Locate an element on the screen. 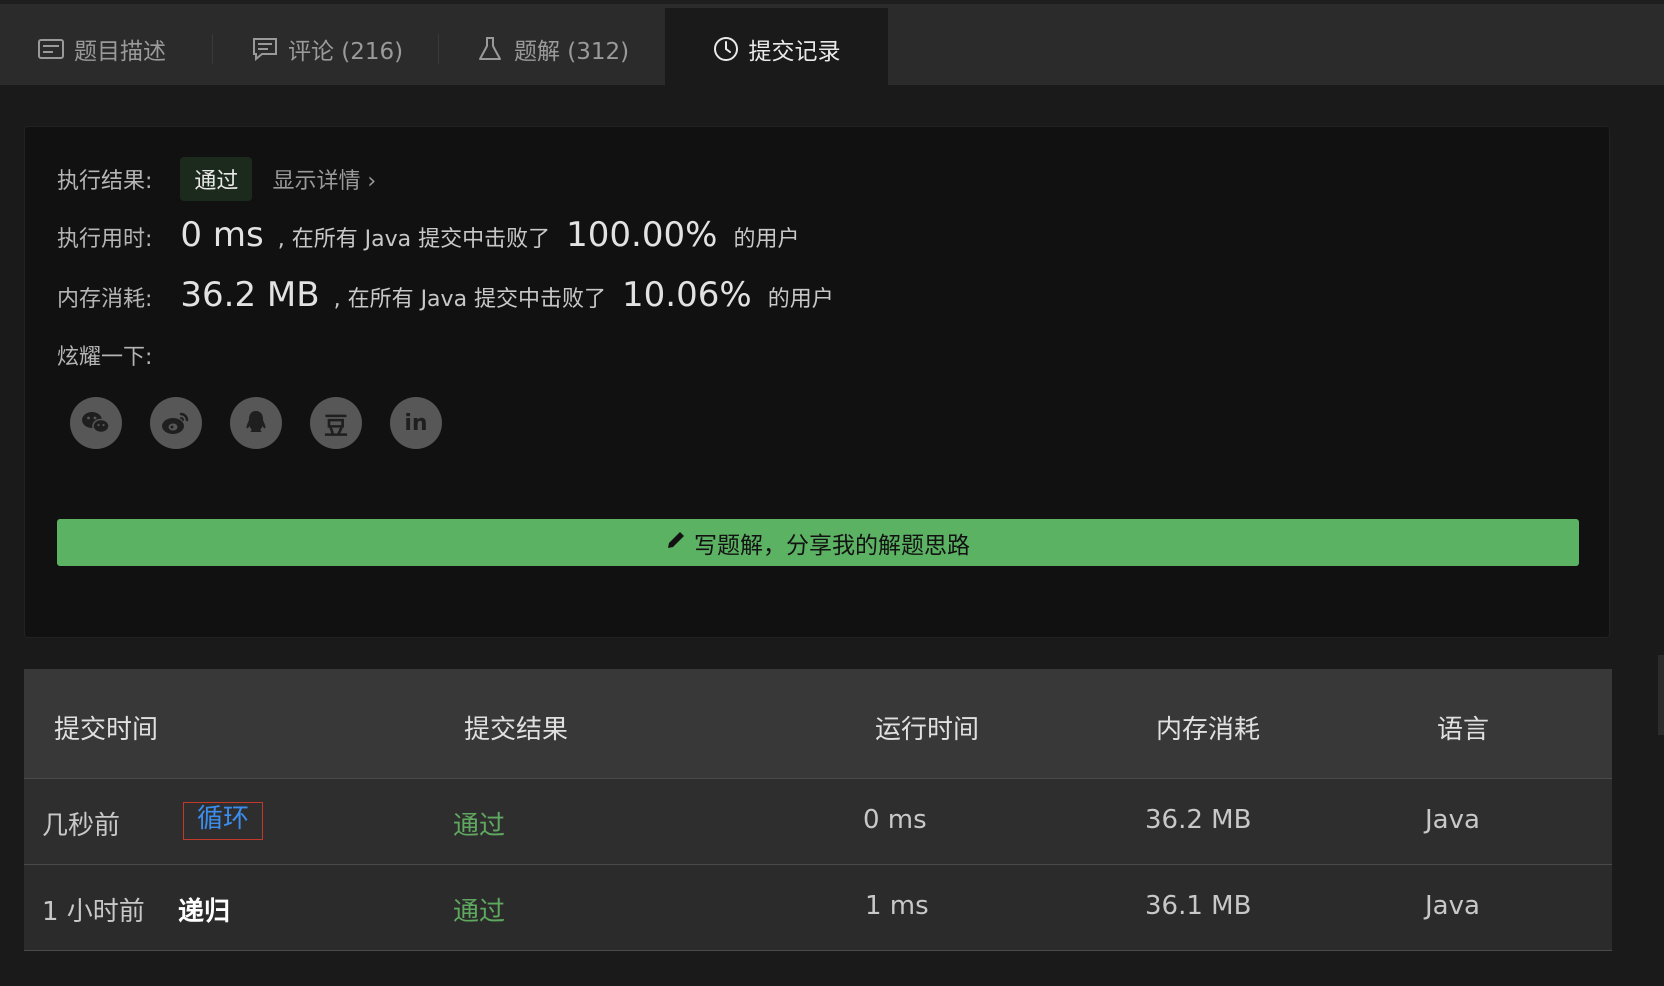 This screenshot has width=1664, height=986. result-row: 执行结果: 通过 显示详情 › is located at coordinates (216, 179).